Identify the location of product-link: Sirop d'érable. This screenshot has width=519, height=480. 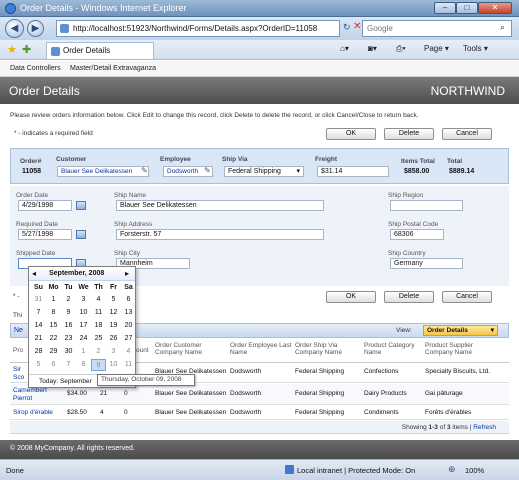
(33, 412).